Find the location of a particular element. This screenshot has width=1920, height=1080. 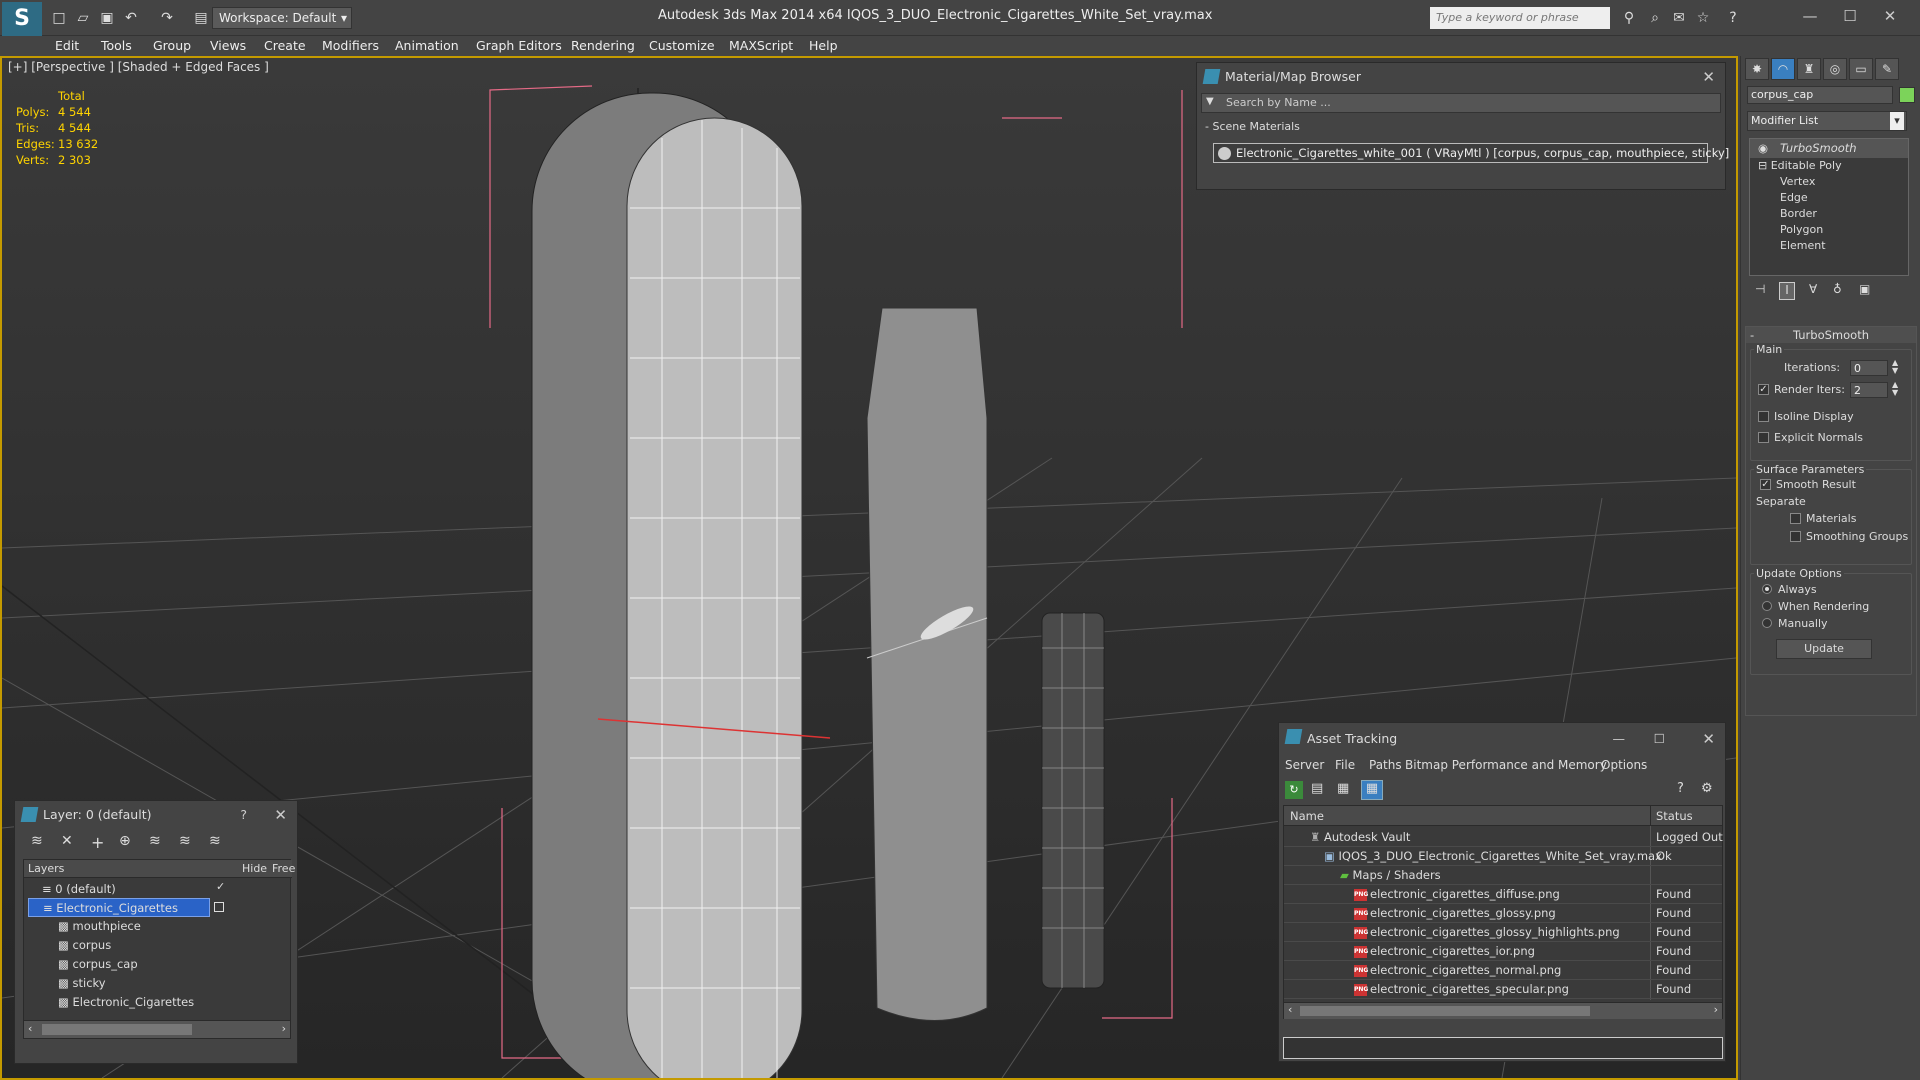

render-iters-spinner: ▲ ▼ is located at coordinates (1895, 389).